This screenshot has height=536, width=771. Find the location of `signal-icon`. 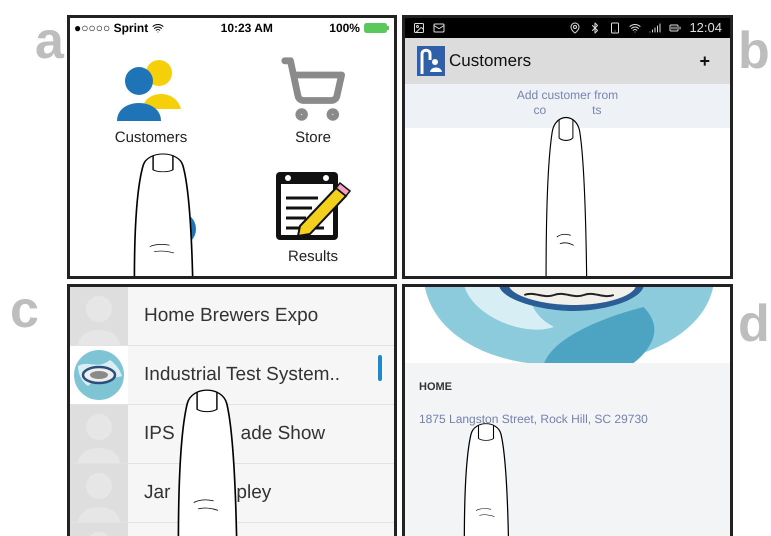

signal-icon is located at coordinates (655, 28).